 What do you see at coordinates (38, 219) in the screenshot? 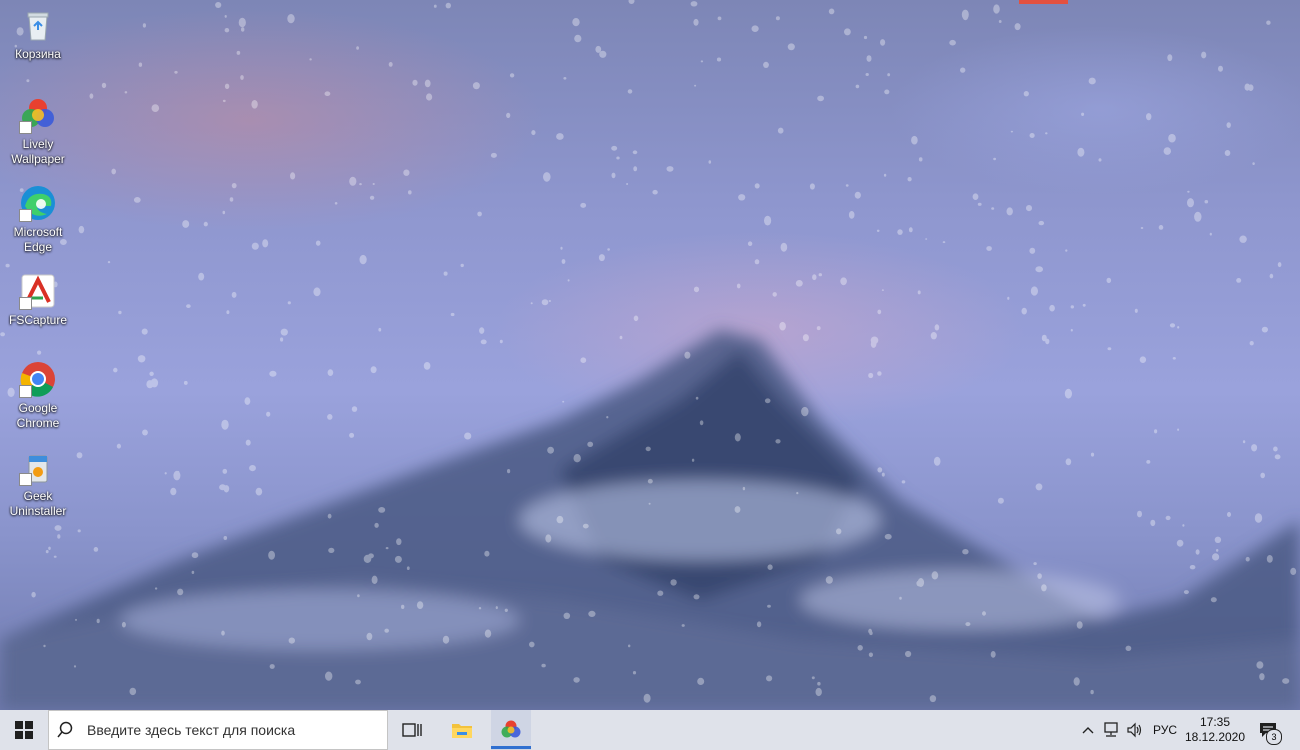
I see `desktop-icon-microsoft-edge: Microsoft Edge` at bounding box center [38, 219].